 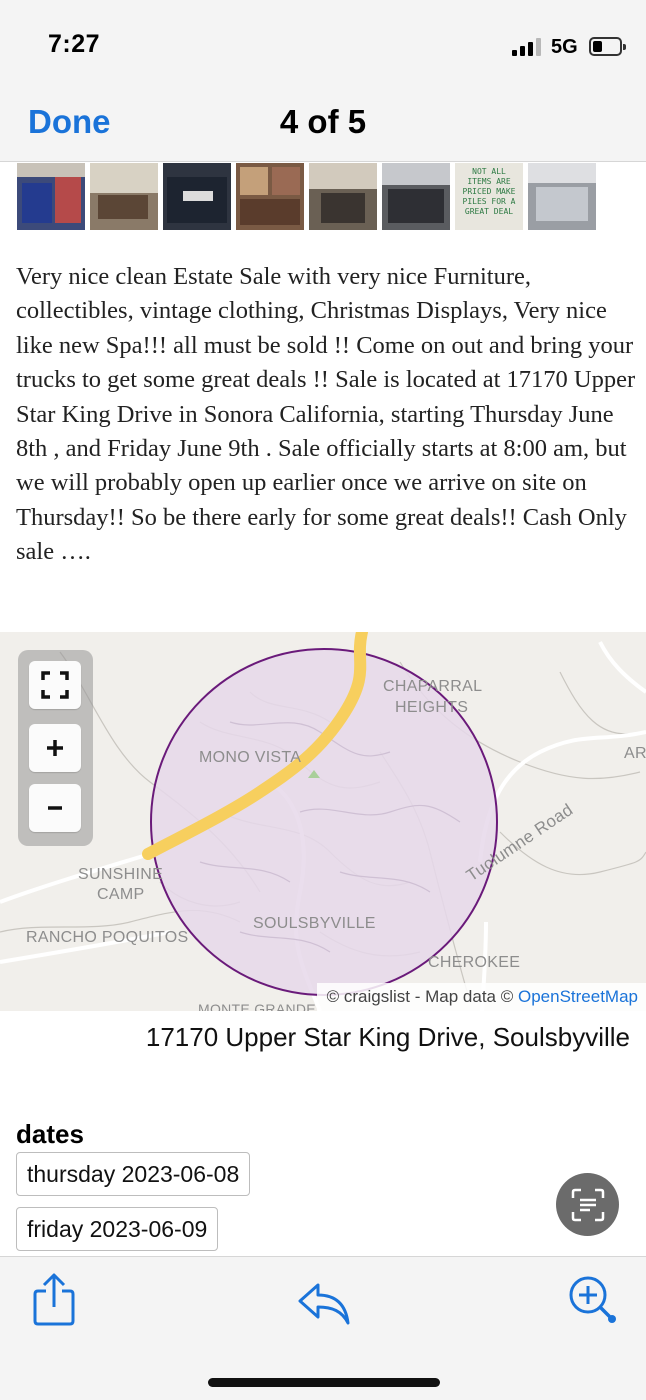 I want to click on share-icon, so click(x=54, y=1299).